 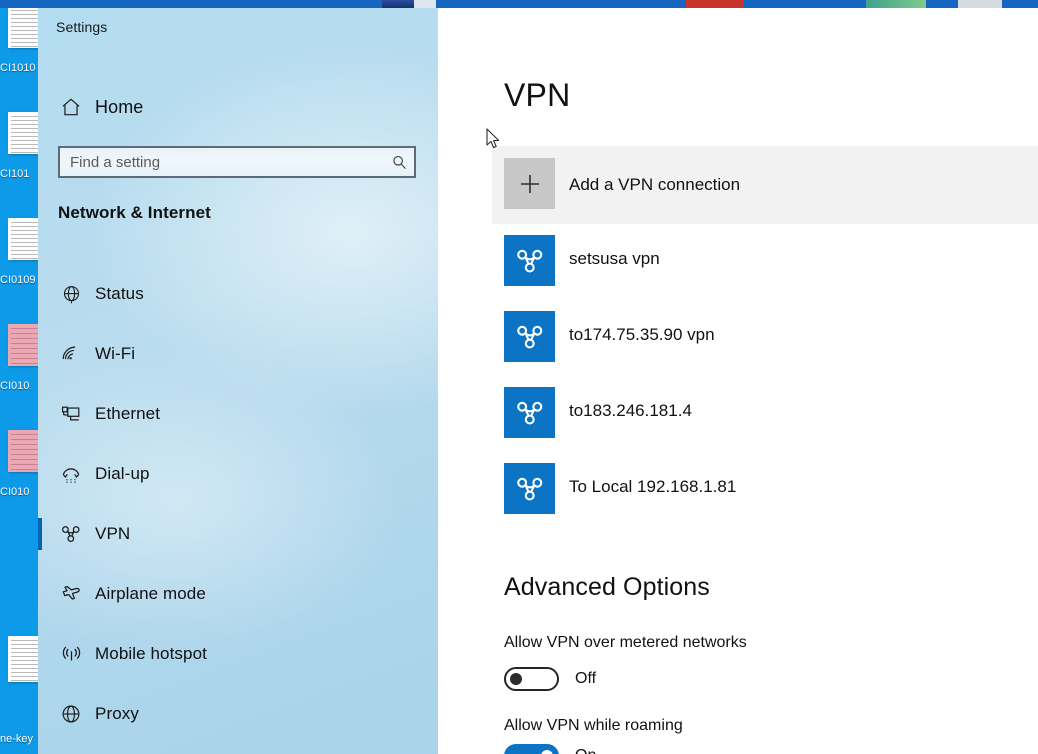 I want to click on search-box, so click(x=237, y=162).